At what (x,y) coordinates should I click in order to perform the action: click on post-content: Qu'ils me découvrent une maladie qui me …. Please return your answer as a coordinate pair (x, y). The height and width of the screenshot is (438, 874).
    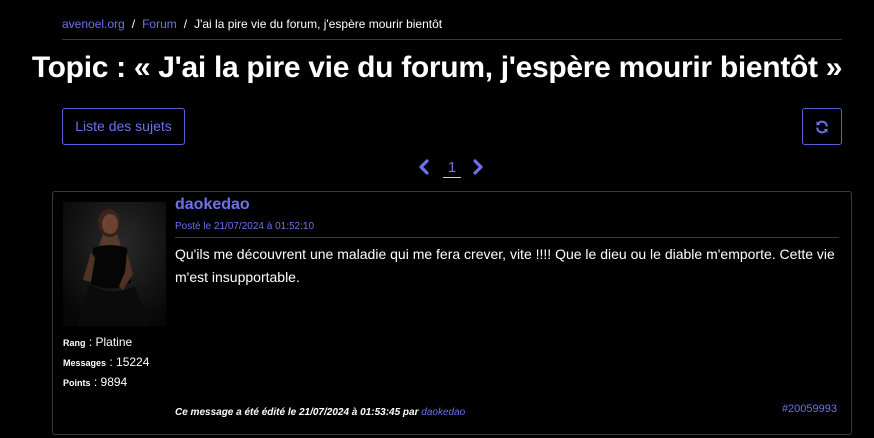
    Looking at the image, I should click on (505, 265).